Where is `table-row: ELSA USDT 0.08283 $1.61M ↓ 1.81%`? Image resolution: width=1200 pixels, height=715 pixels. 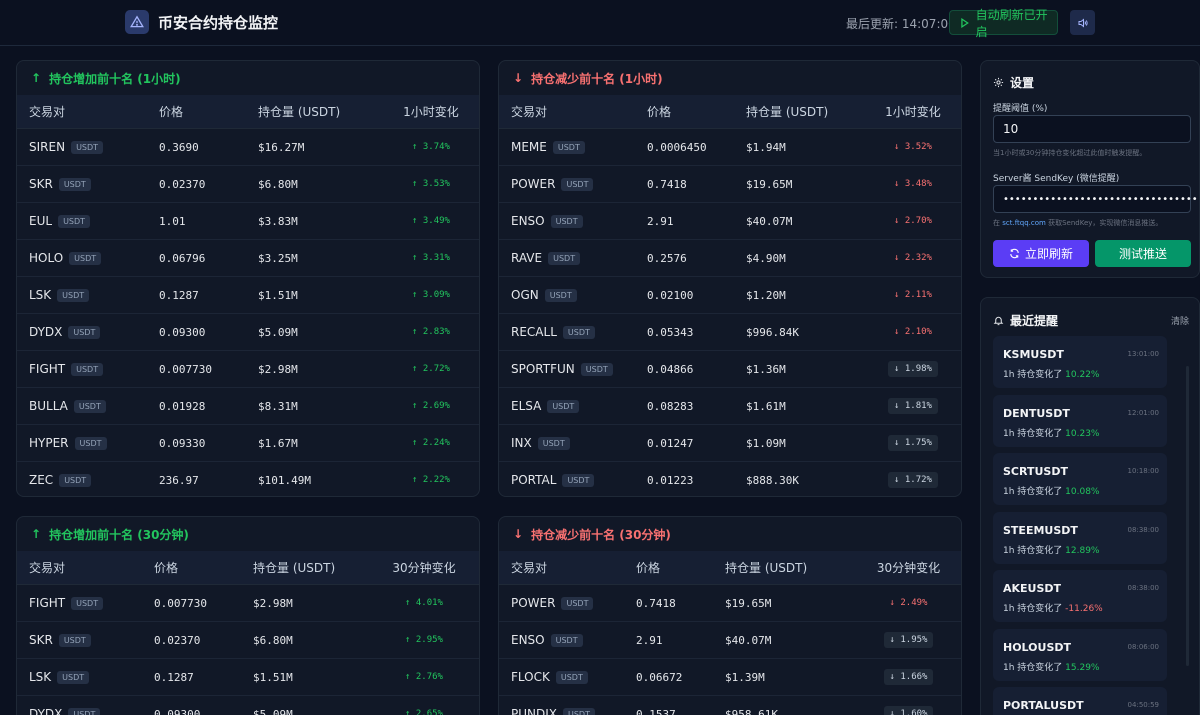
table-row: ELSA USDT 0.08283 $1.61M ↓ 1.81% is located at coordinates (730, 406).